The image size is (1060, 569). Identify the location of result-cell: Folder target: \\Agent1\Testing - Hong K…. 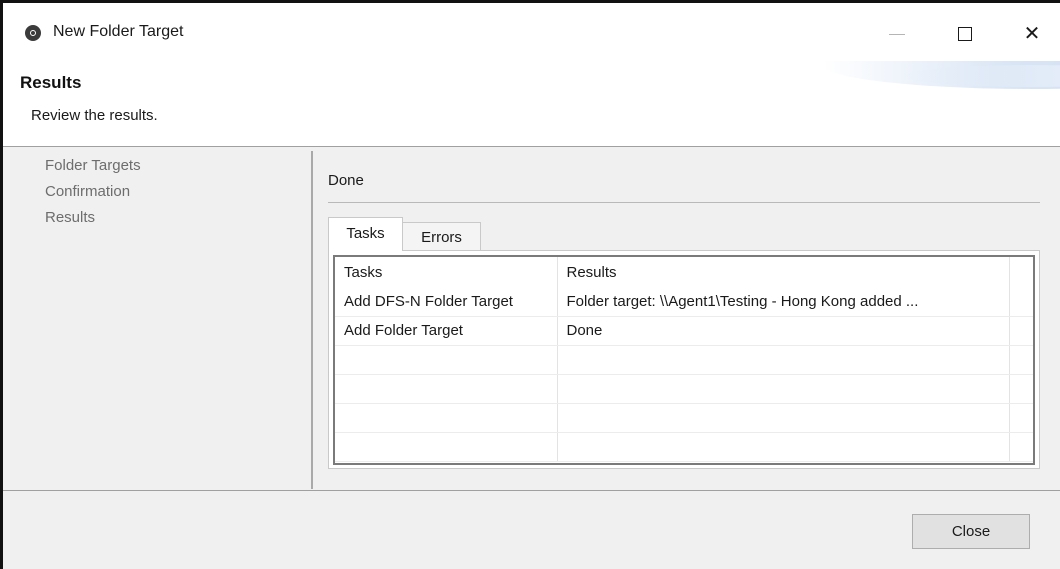
(783, 302).